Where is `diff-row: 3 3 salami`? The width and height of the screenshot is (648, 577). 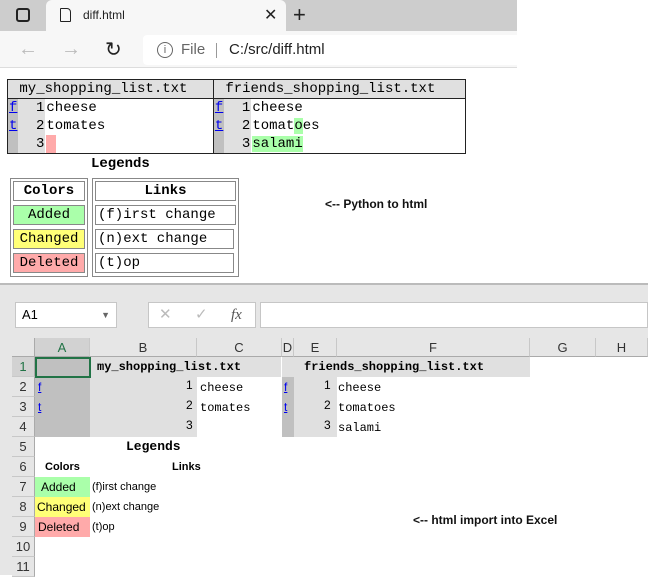 diff-row: 3 3 salami is located at coordinates (236, 144).